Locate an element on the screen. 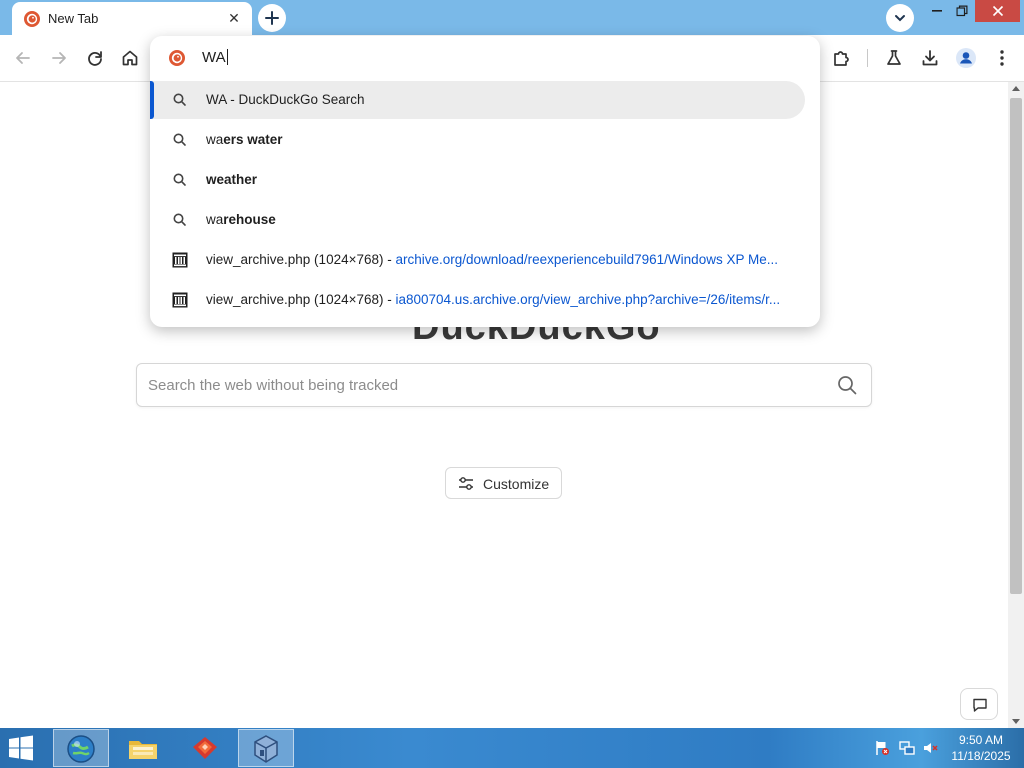 The height and width of the screenshot is (768, 1024). suggestion-text: weather is located at coordinates (501, 179).